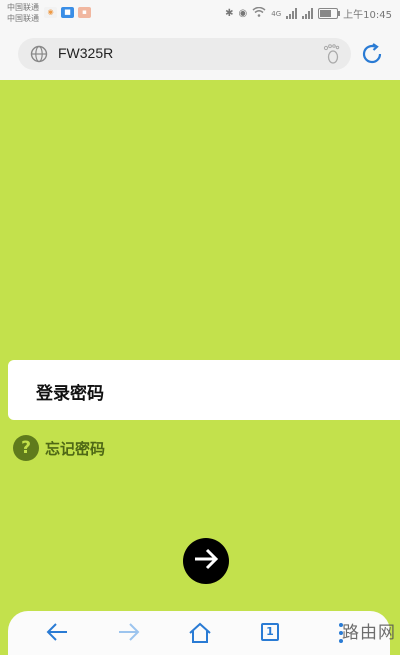  What do you see at coordinates (75, 448) in the screenshot?
I see `forgot-password-label: 忘记密码` at bounding box center [75, 448].